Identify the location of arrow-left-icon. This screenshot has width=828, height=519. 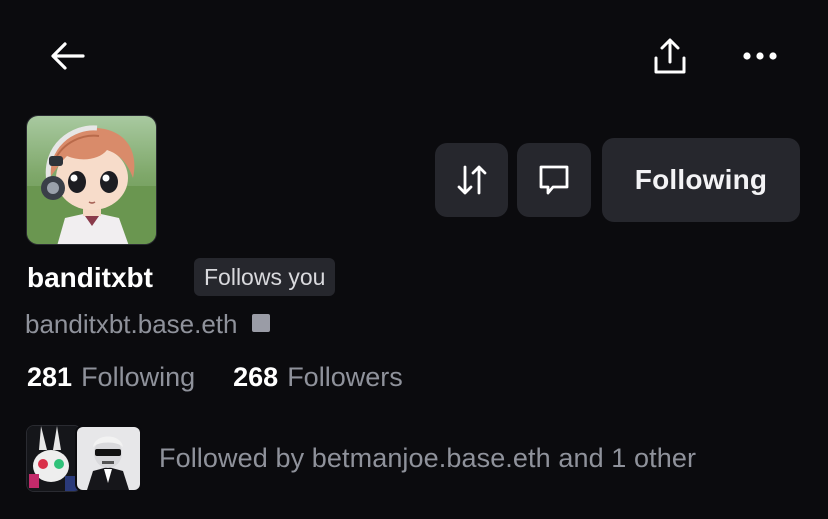
(68, 56).